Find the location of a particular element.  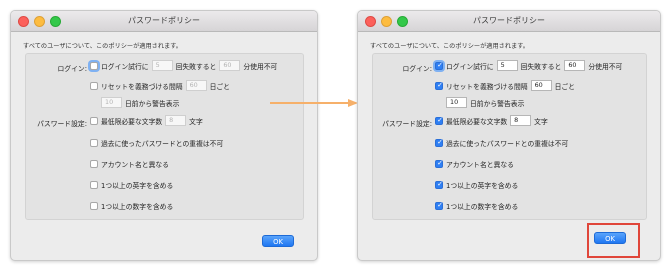

ok-button: OK is located at coordinates (278, 241).